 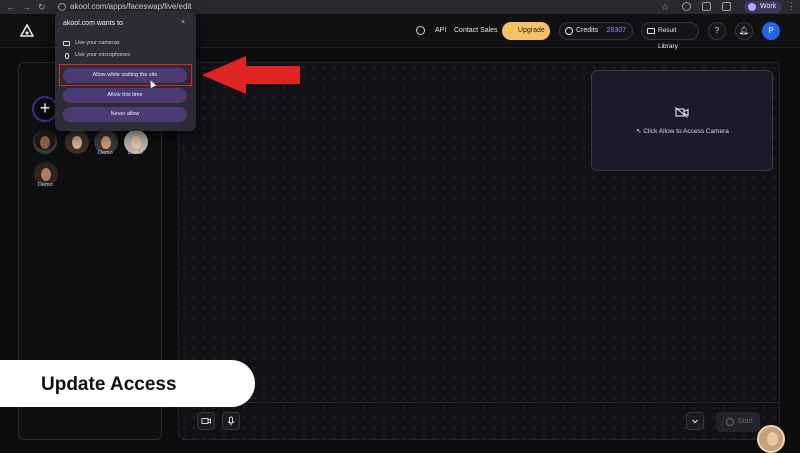 What do you see at coordinates (479, 402) in the screenshot?
I see `stage-toolbar-divider` at bounding box center [479, 402].